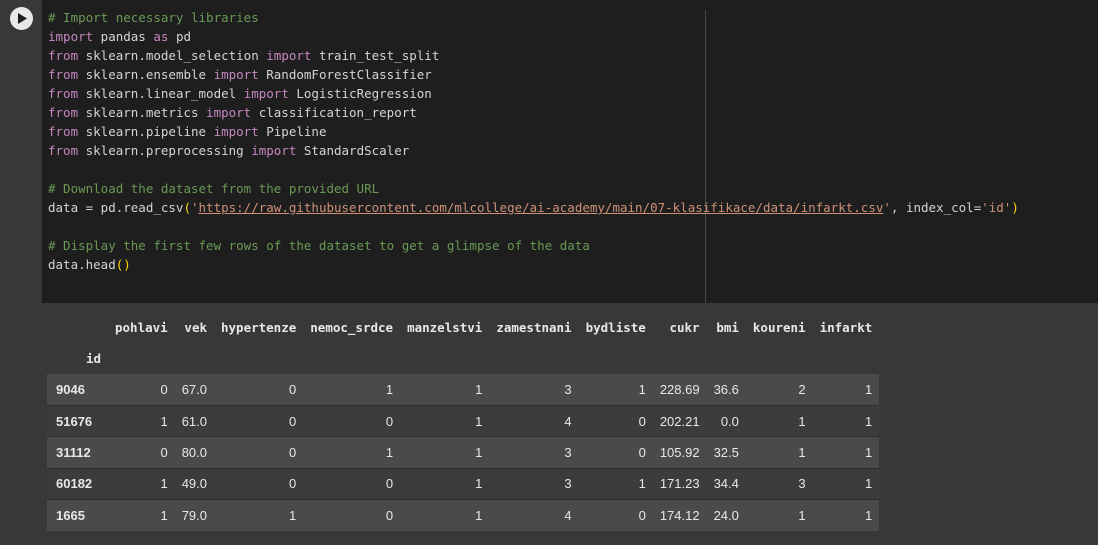 The image size is (1098, 545). Describe the element at coordinates (996, 207) in the screenshot. I see `code-token: 'id'` at that location.